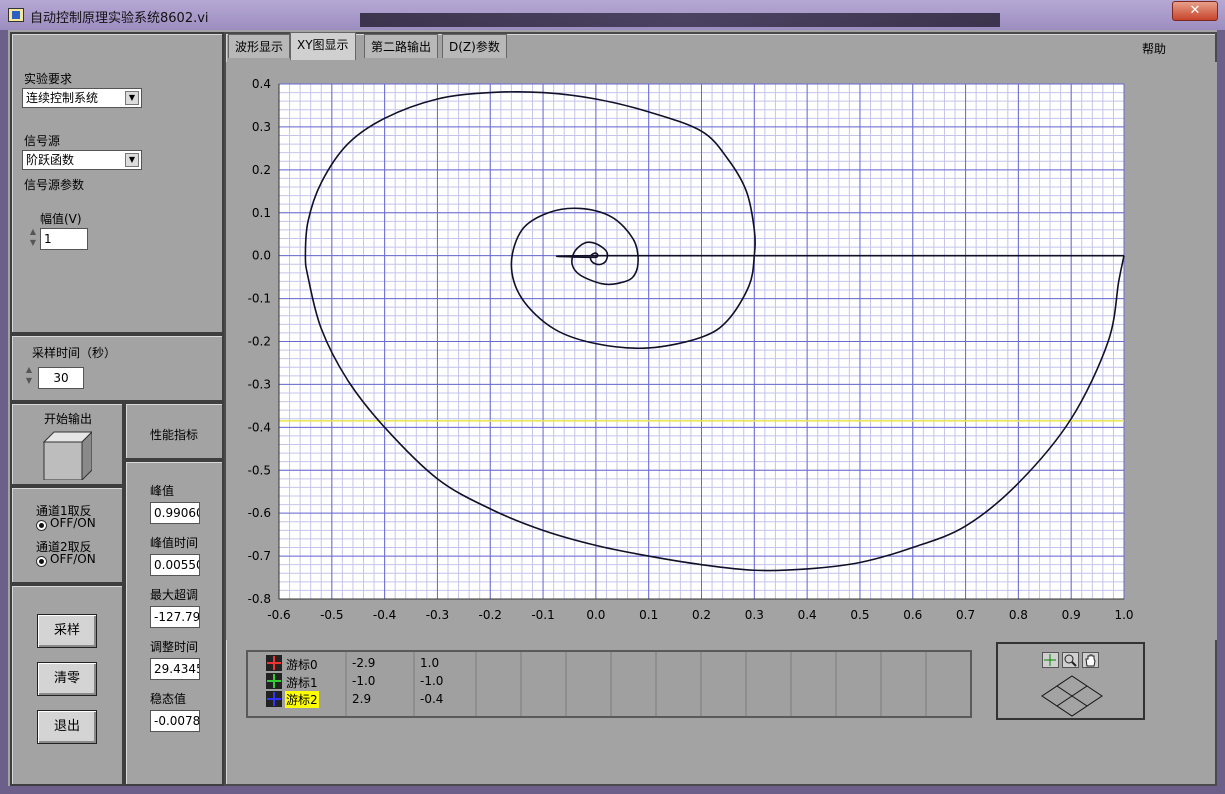 Image resolution: width=1225 pixels, height=794 pixels. What do you see at coordinates (331, 615) in the screenshot?
I see `x-tick-label: -0.5` at bounding box center [331, 615].